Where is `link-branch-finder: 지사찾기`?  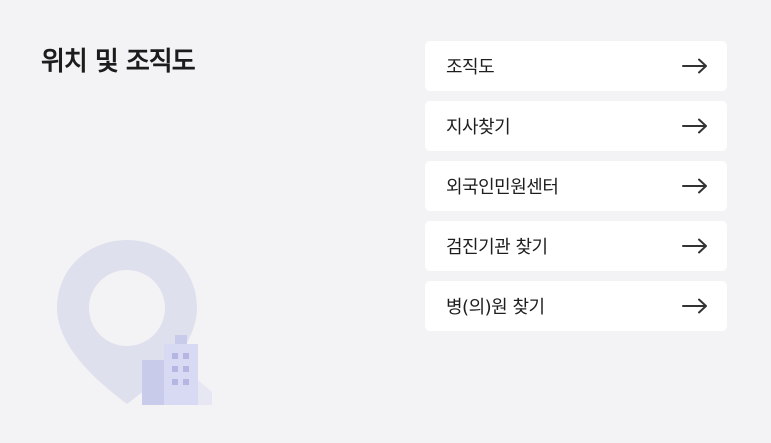 link-branch-finder: 지사찾기 is located at coordinates (576, 126).